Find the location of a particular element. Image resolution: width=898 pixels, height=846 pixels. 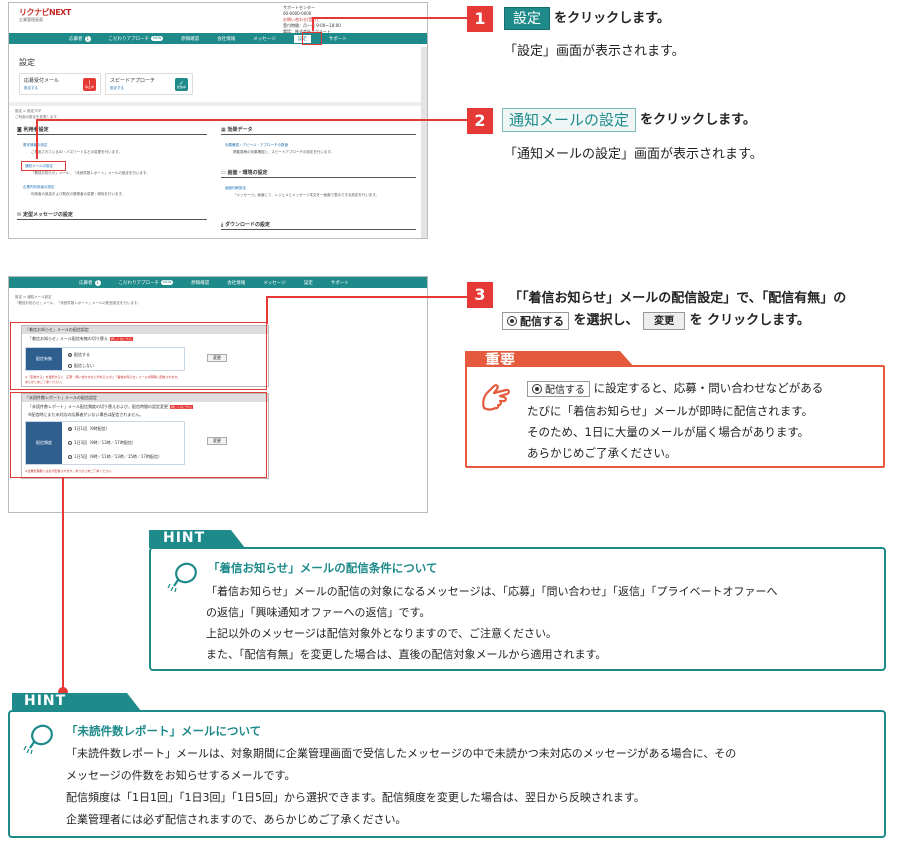

step-1-result: 「設定」画面が表示されます。 is located at coordinates (594, 51).